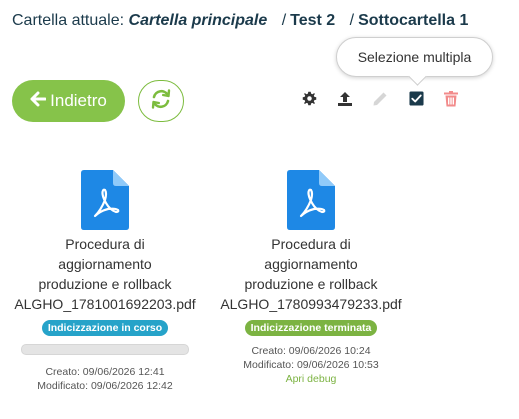  I want to click on breadcrumb-current-folder: Cartella principale, so click(198, 20).